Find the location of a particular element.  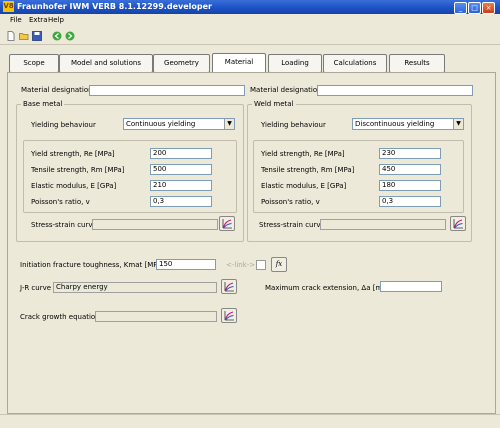

weld-metal-title: Weld metal is located at coordinates (274, 104).